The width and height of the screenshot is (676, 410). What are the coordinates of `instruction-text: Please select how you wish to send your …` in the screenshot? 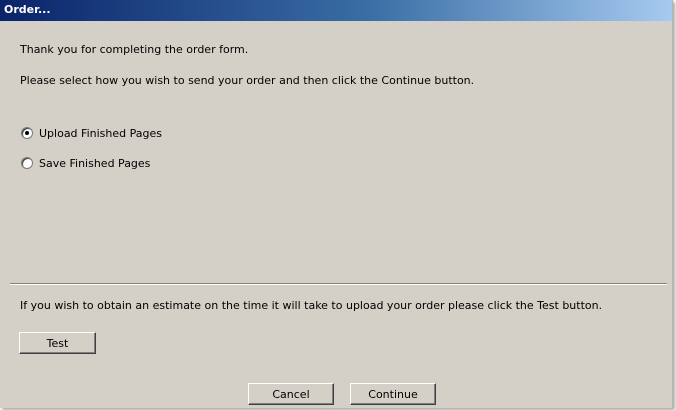 It's located at (247, 80).